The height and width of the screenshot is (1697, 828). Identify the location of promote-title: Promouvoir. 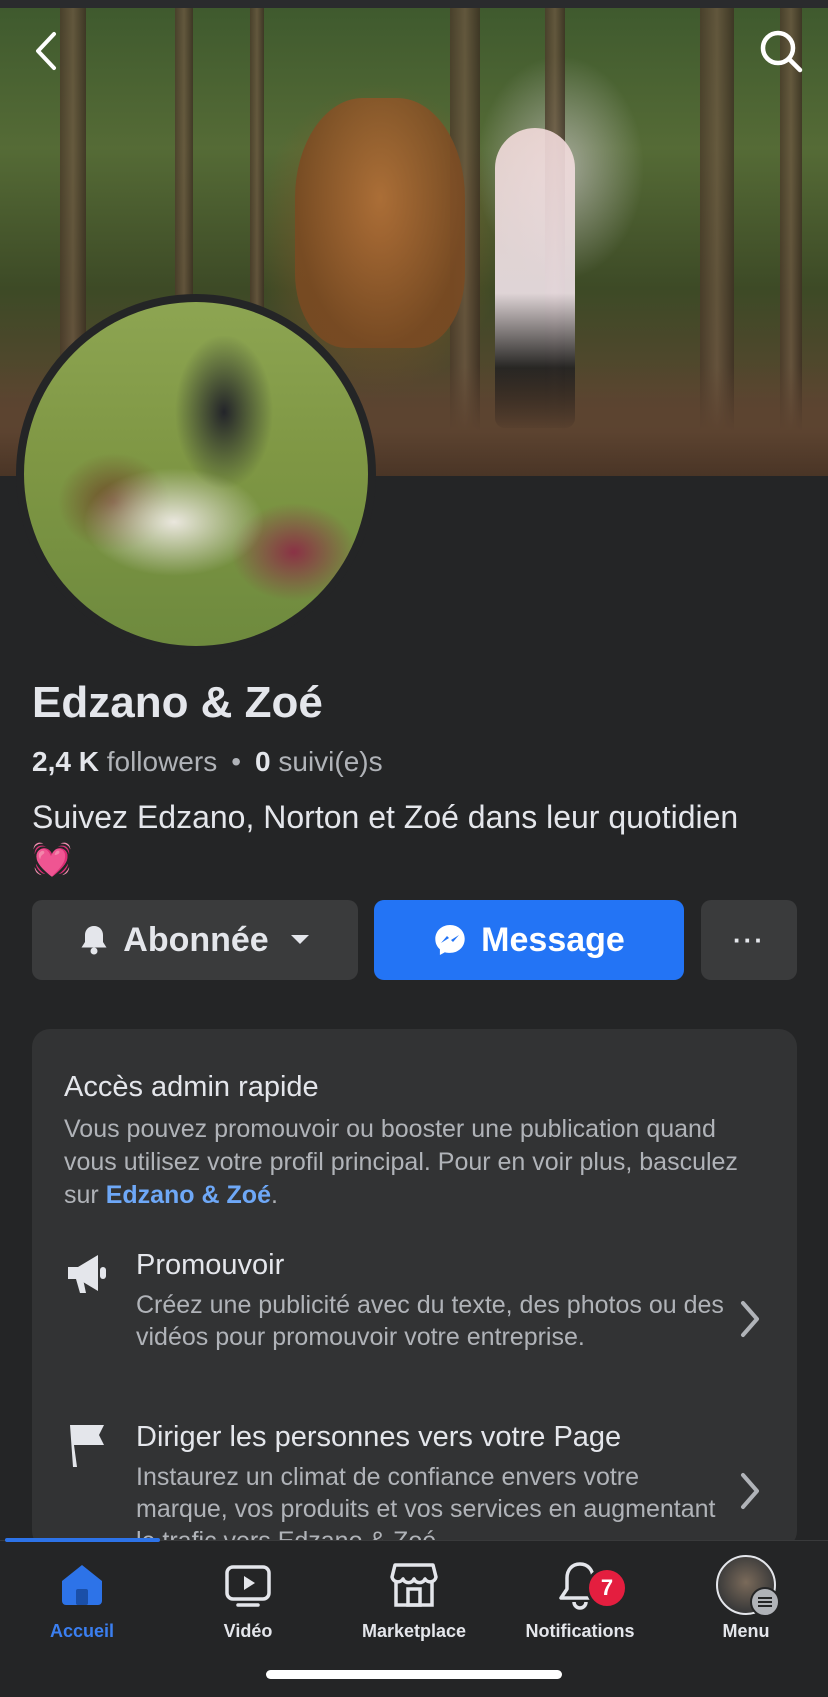
(210, 1265).